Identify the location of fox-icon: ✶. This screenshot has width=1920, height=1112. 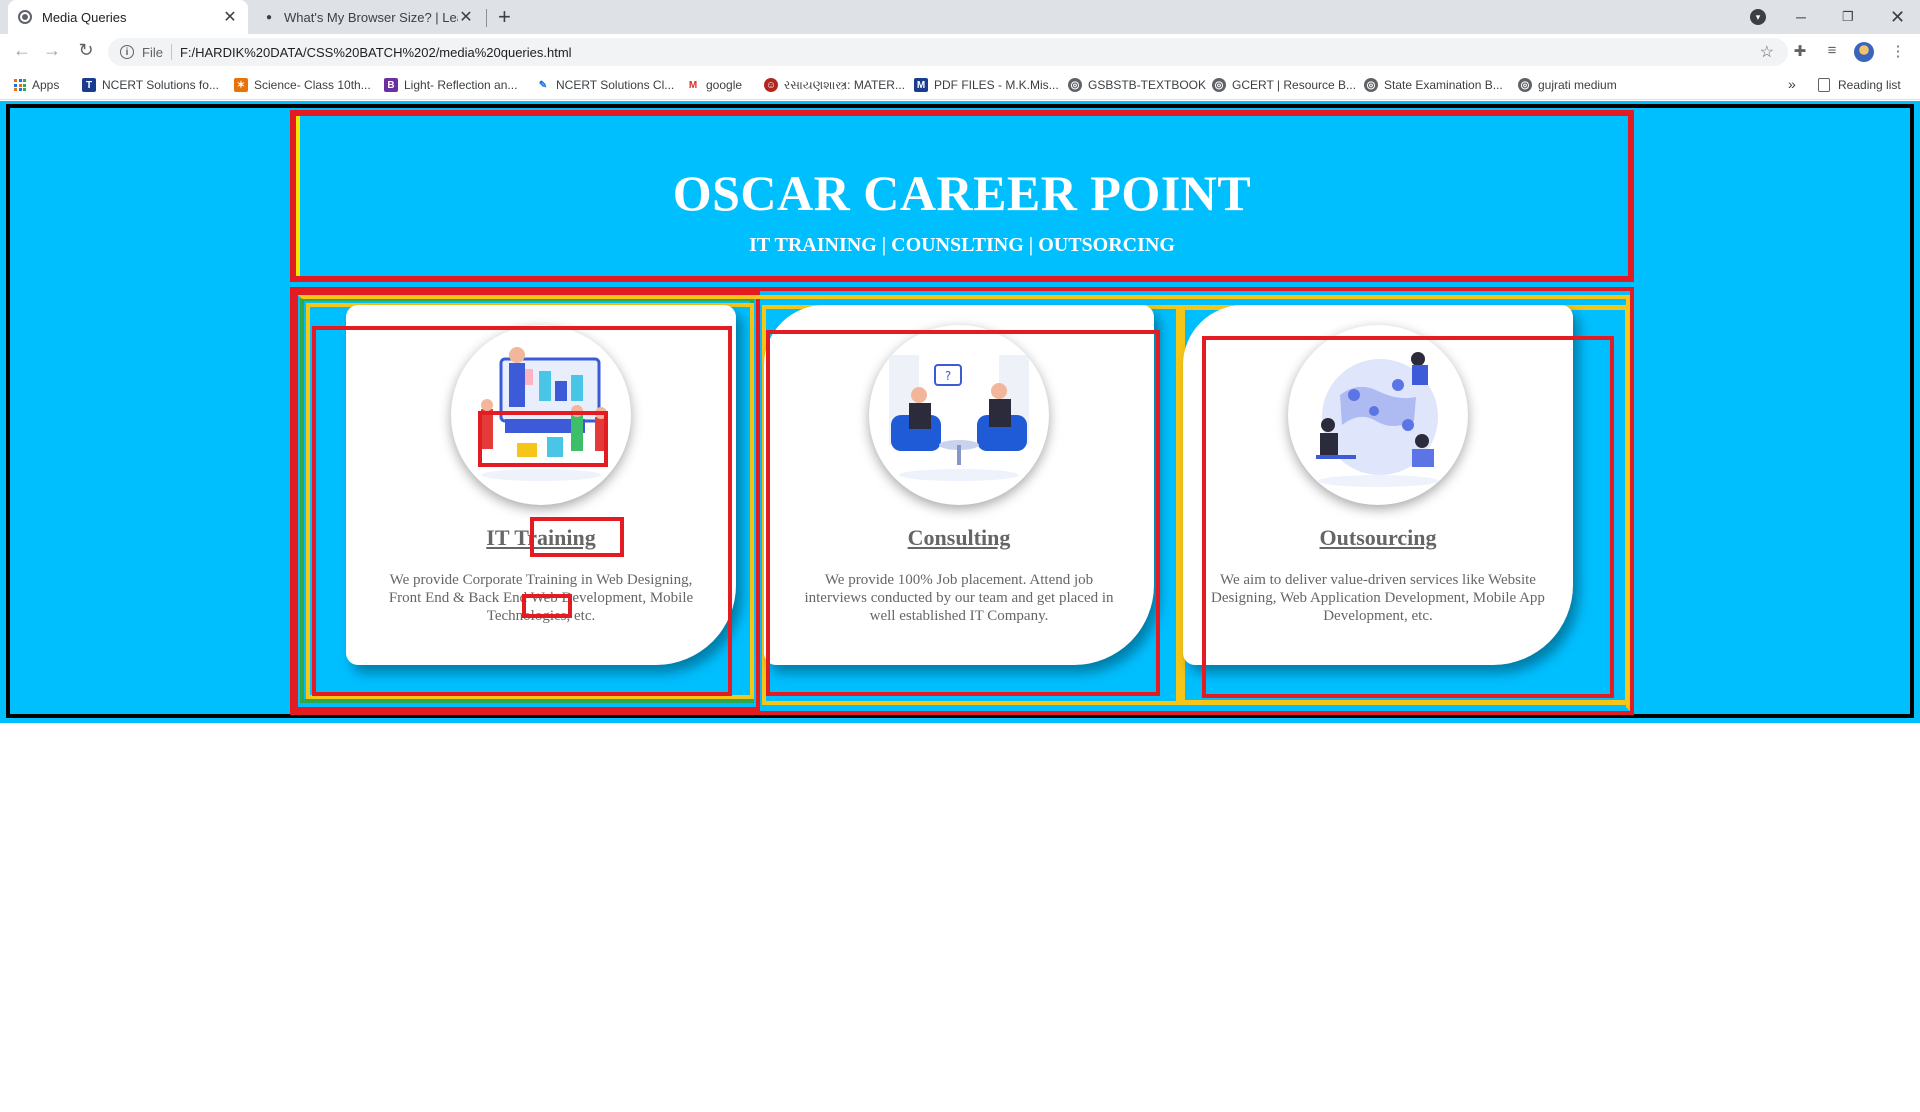
(241, 85).